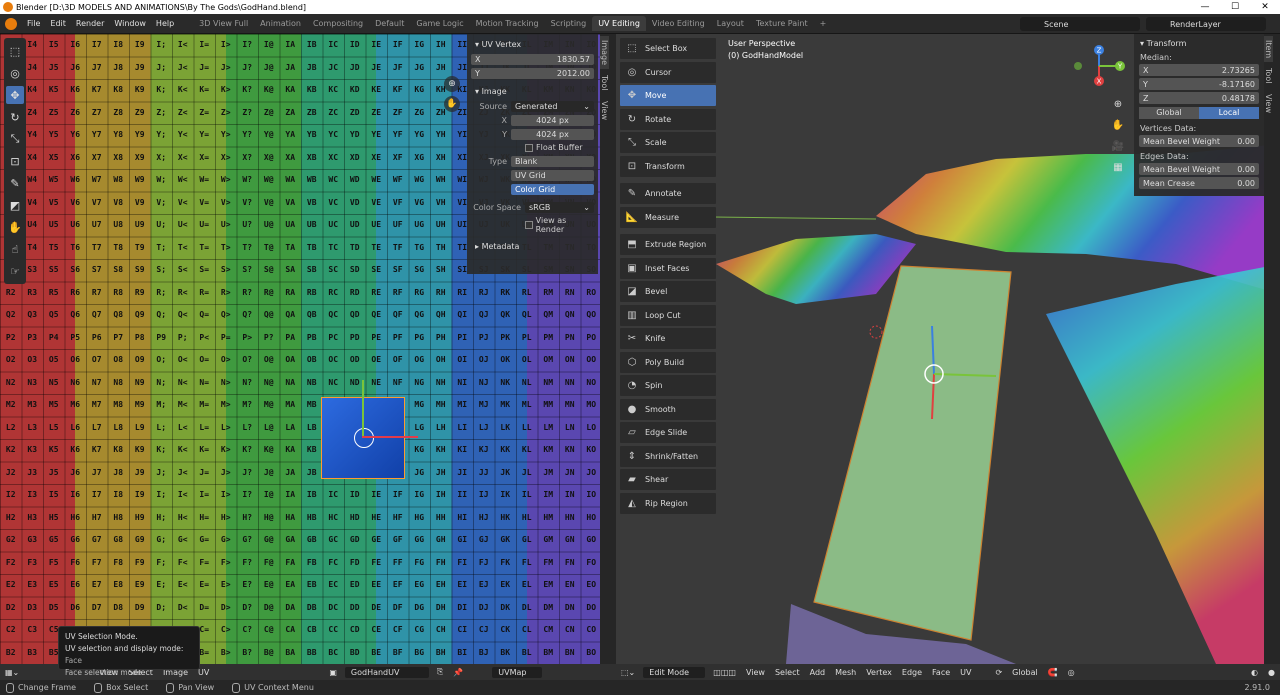 The width and height of the screenshot is (1280, 695). What do you see at coordinates (15, 227) in the screenshot?
I see `grab-icon: ✋` at bounding box center [15, 227].